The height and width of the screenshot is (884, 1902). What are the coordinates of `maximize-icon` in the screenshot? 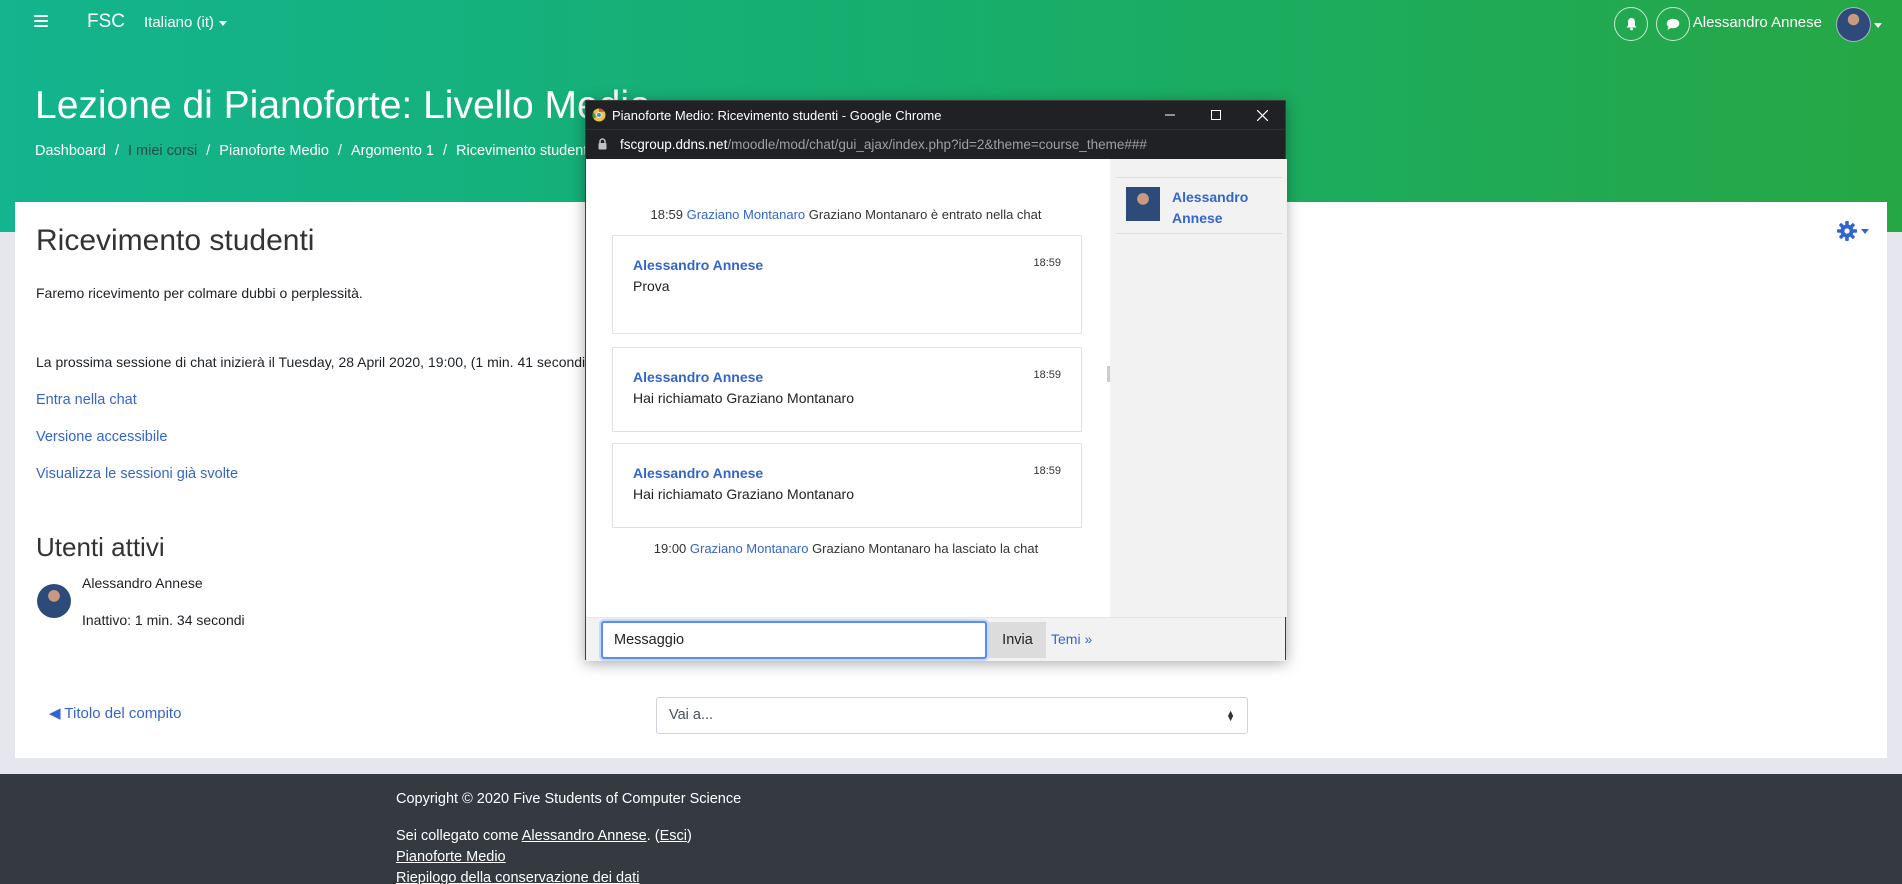 It's located at (1216, 115).